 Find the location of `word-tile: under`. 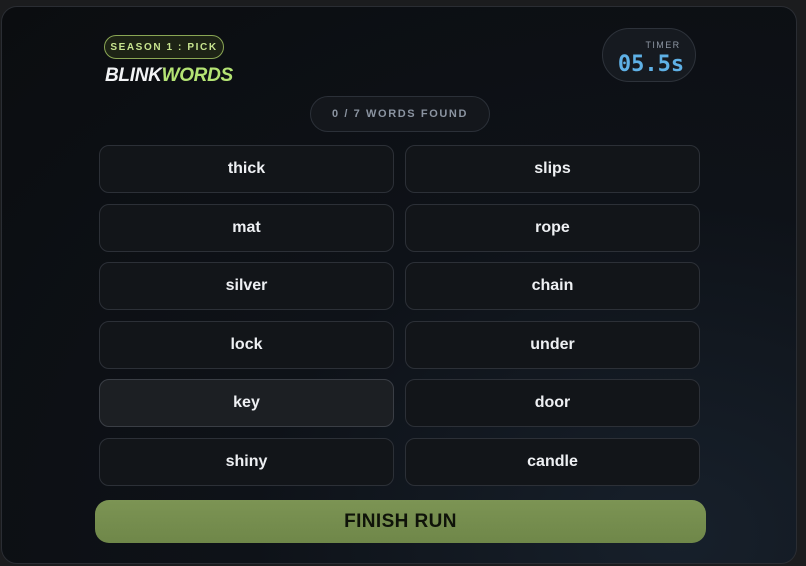

word-tile: under is located at coordinates (552, 345).